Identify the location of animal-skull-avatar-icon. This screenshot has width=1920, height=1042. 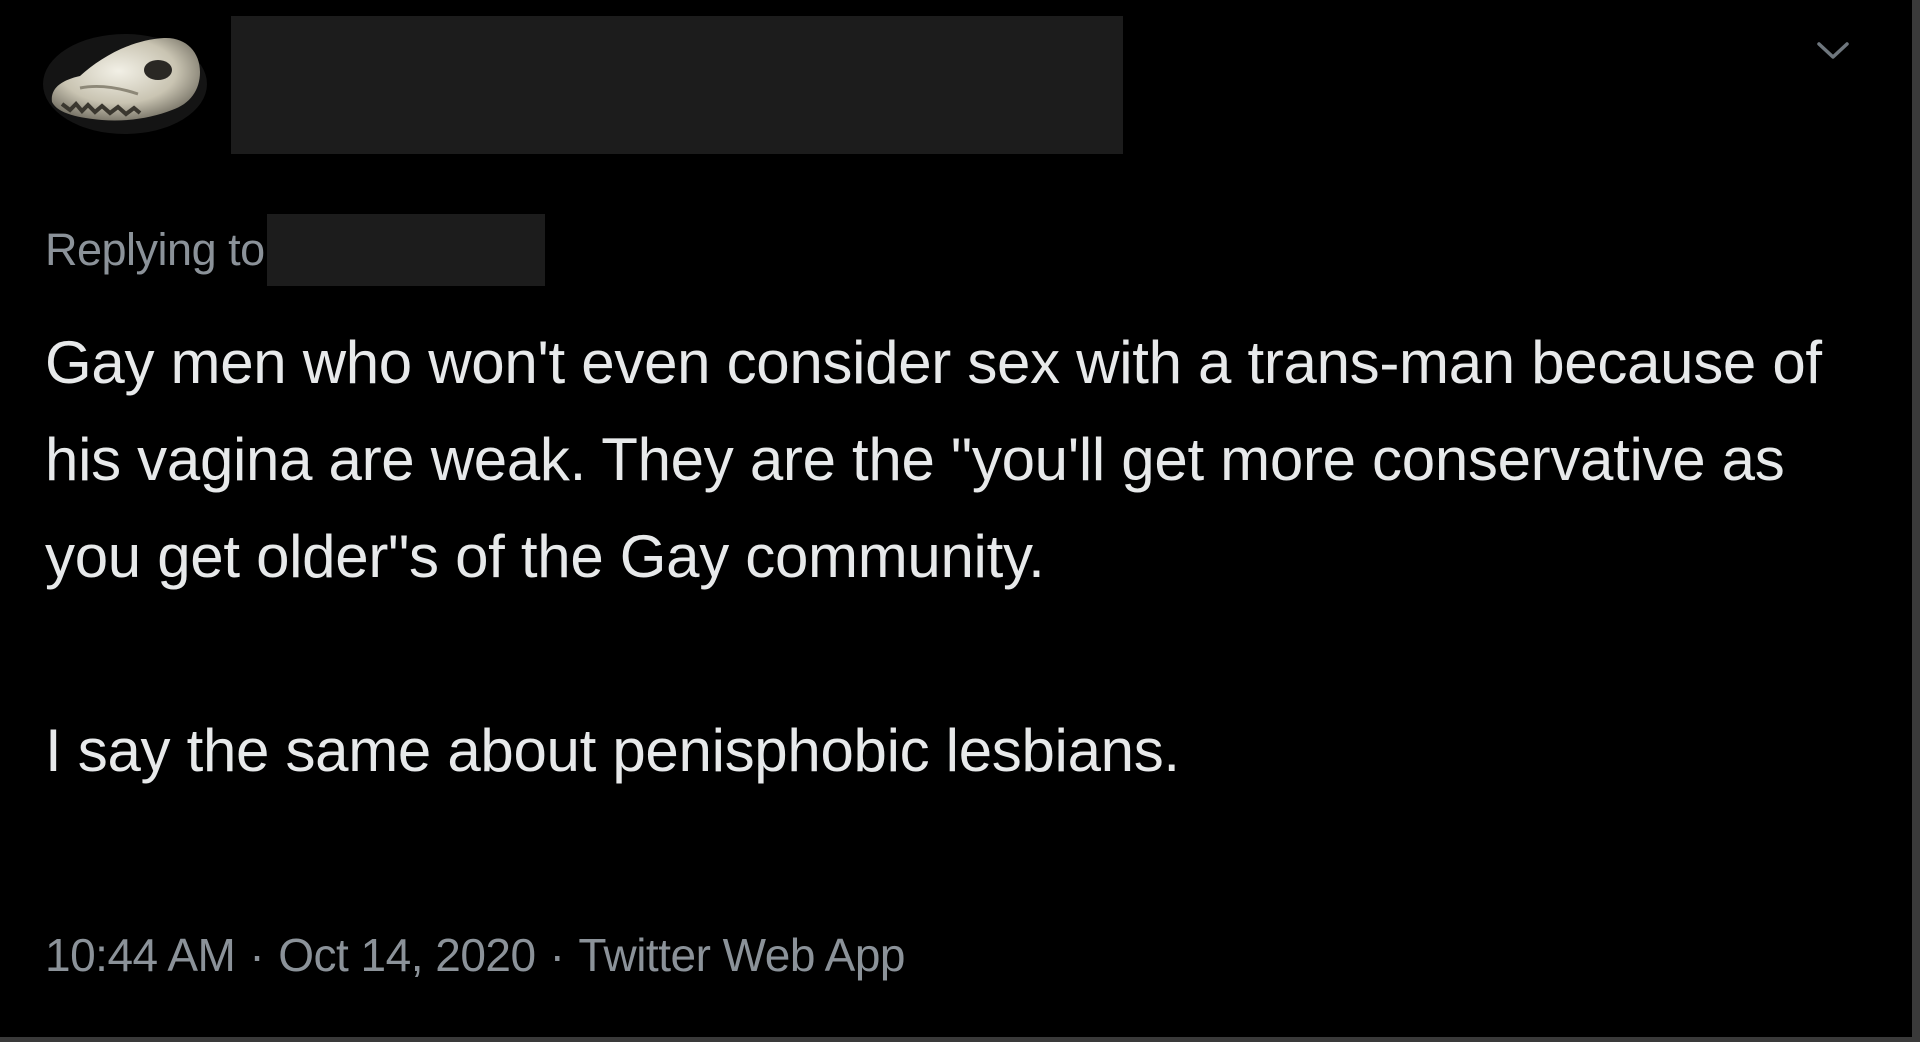
(125, 84).